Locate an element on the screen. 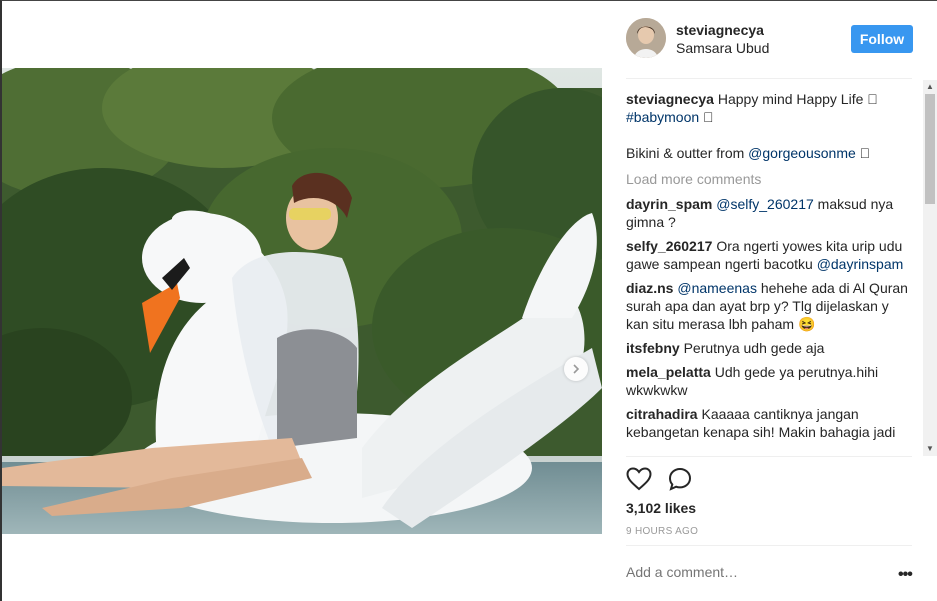 The width and height of the screenshot is (937, 601). comment-text: Perutnya udh gede aja is located at coordinates (754, 348).